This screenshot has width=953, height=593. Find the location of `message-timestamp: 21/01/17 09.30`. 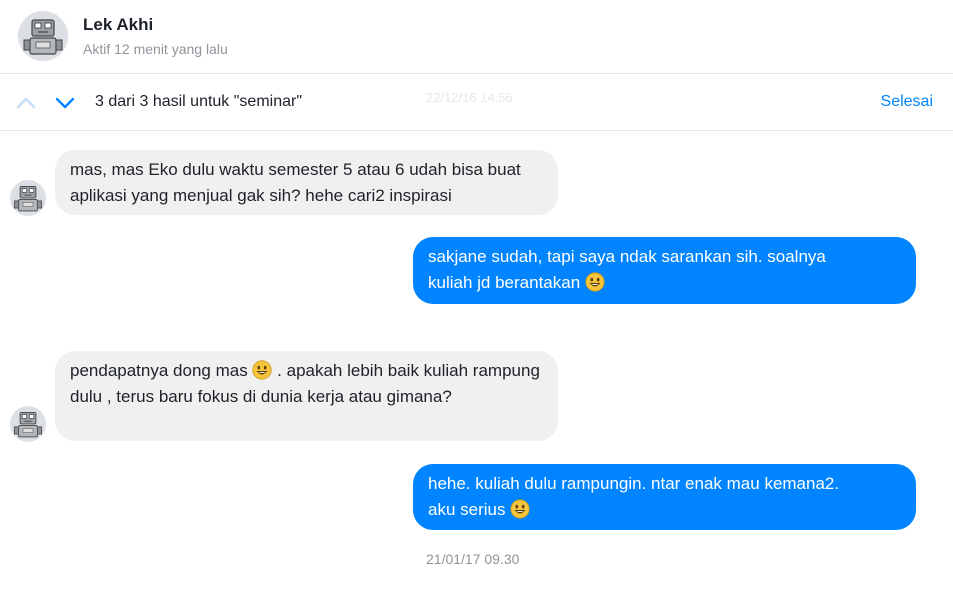

message-timestamp: 21/01/17 09.30 is located at coordinates (473, 559).